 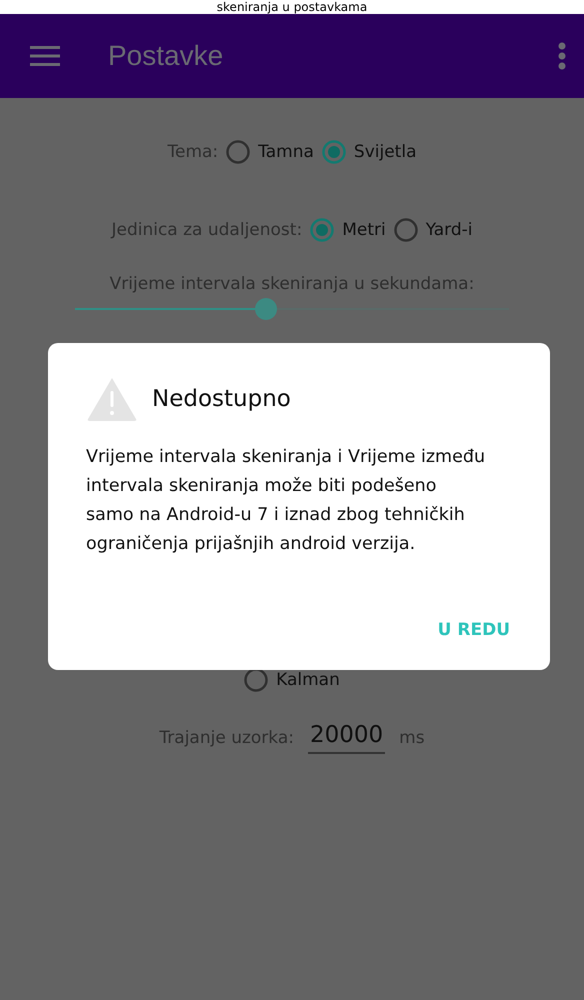 I want to click on ok-button: U REDU, so click(x=474, y=630).